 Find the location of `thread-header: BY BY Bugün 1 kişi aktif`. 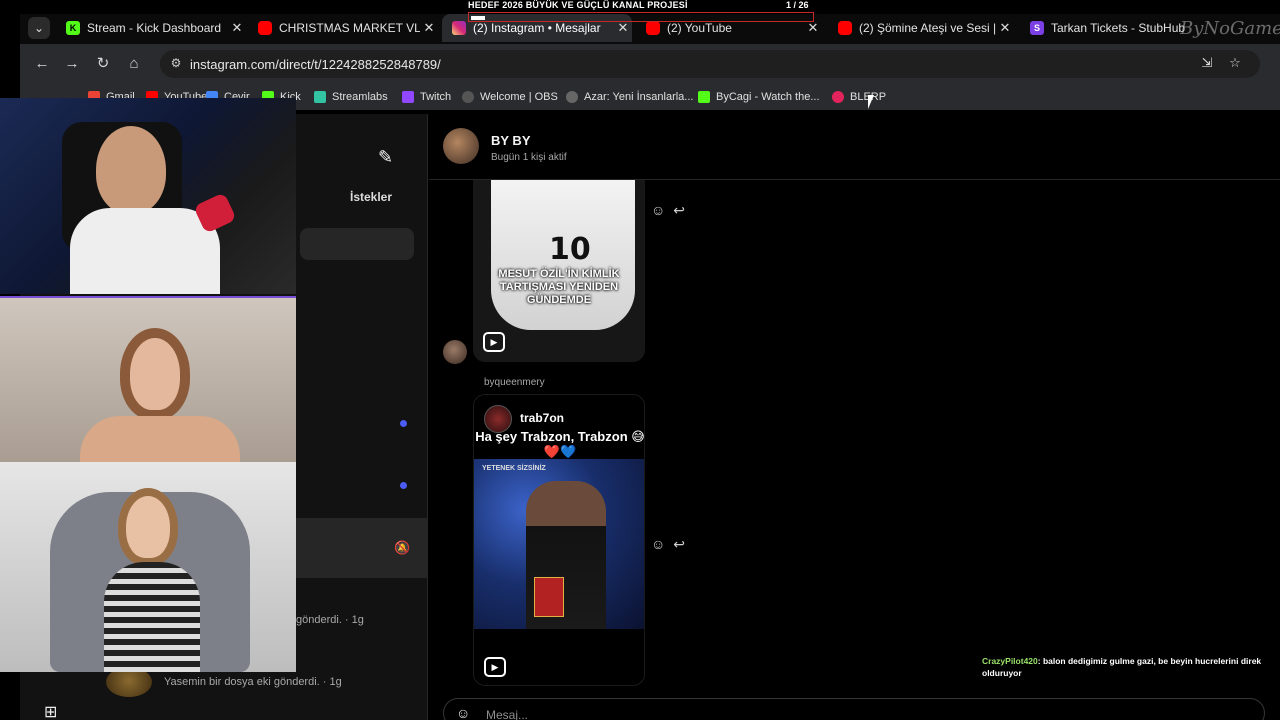

thread-header: BY BY Bugün 1 kişi aktif is located at coordinates (854, 147).